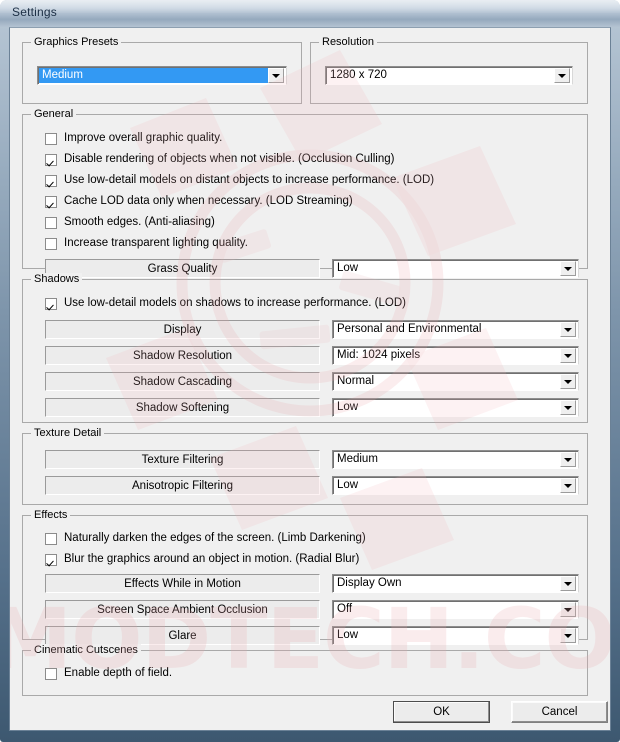 Image resolution: width=620 pixels, height=742 pixels. What do you see at coordinates (455, 609) in the screenshot?
I see `ssao-combo: Off` at bounding box center [455, 609].